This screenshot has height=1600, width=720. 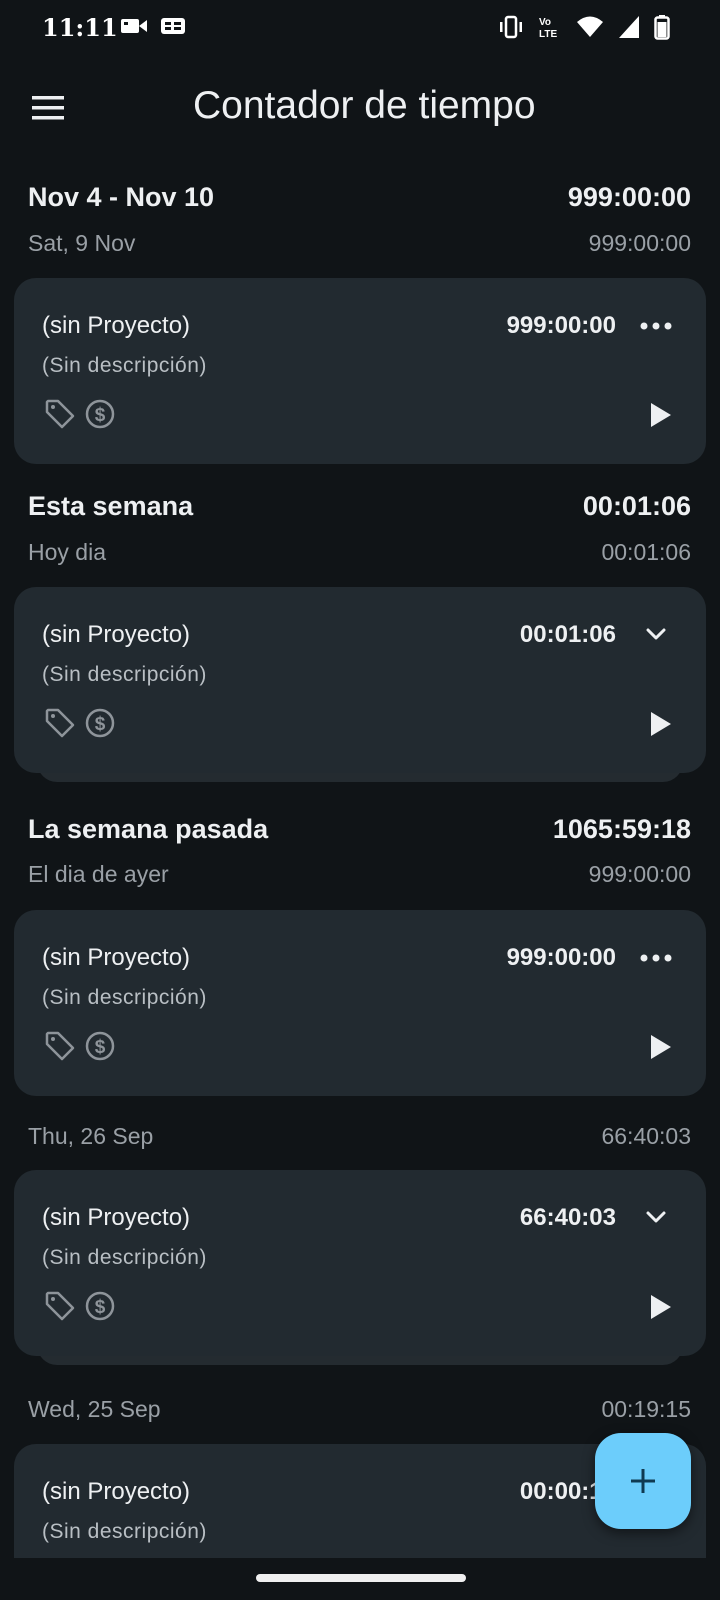 What do you see at coordinates (567, 1217) in the screenshot?
I see `entry-duration: 66:40:03` at bounding box center [567, 1217].